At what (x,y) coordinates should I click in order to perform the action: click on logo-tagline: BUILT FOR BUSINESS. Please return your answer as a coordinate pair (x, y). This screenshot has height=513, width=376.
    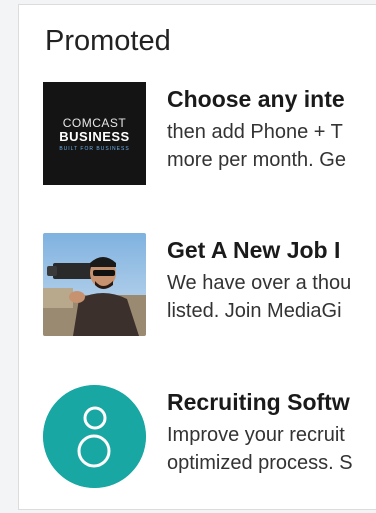
    Looking at the image, I should click on (94, 149).